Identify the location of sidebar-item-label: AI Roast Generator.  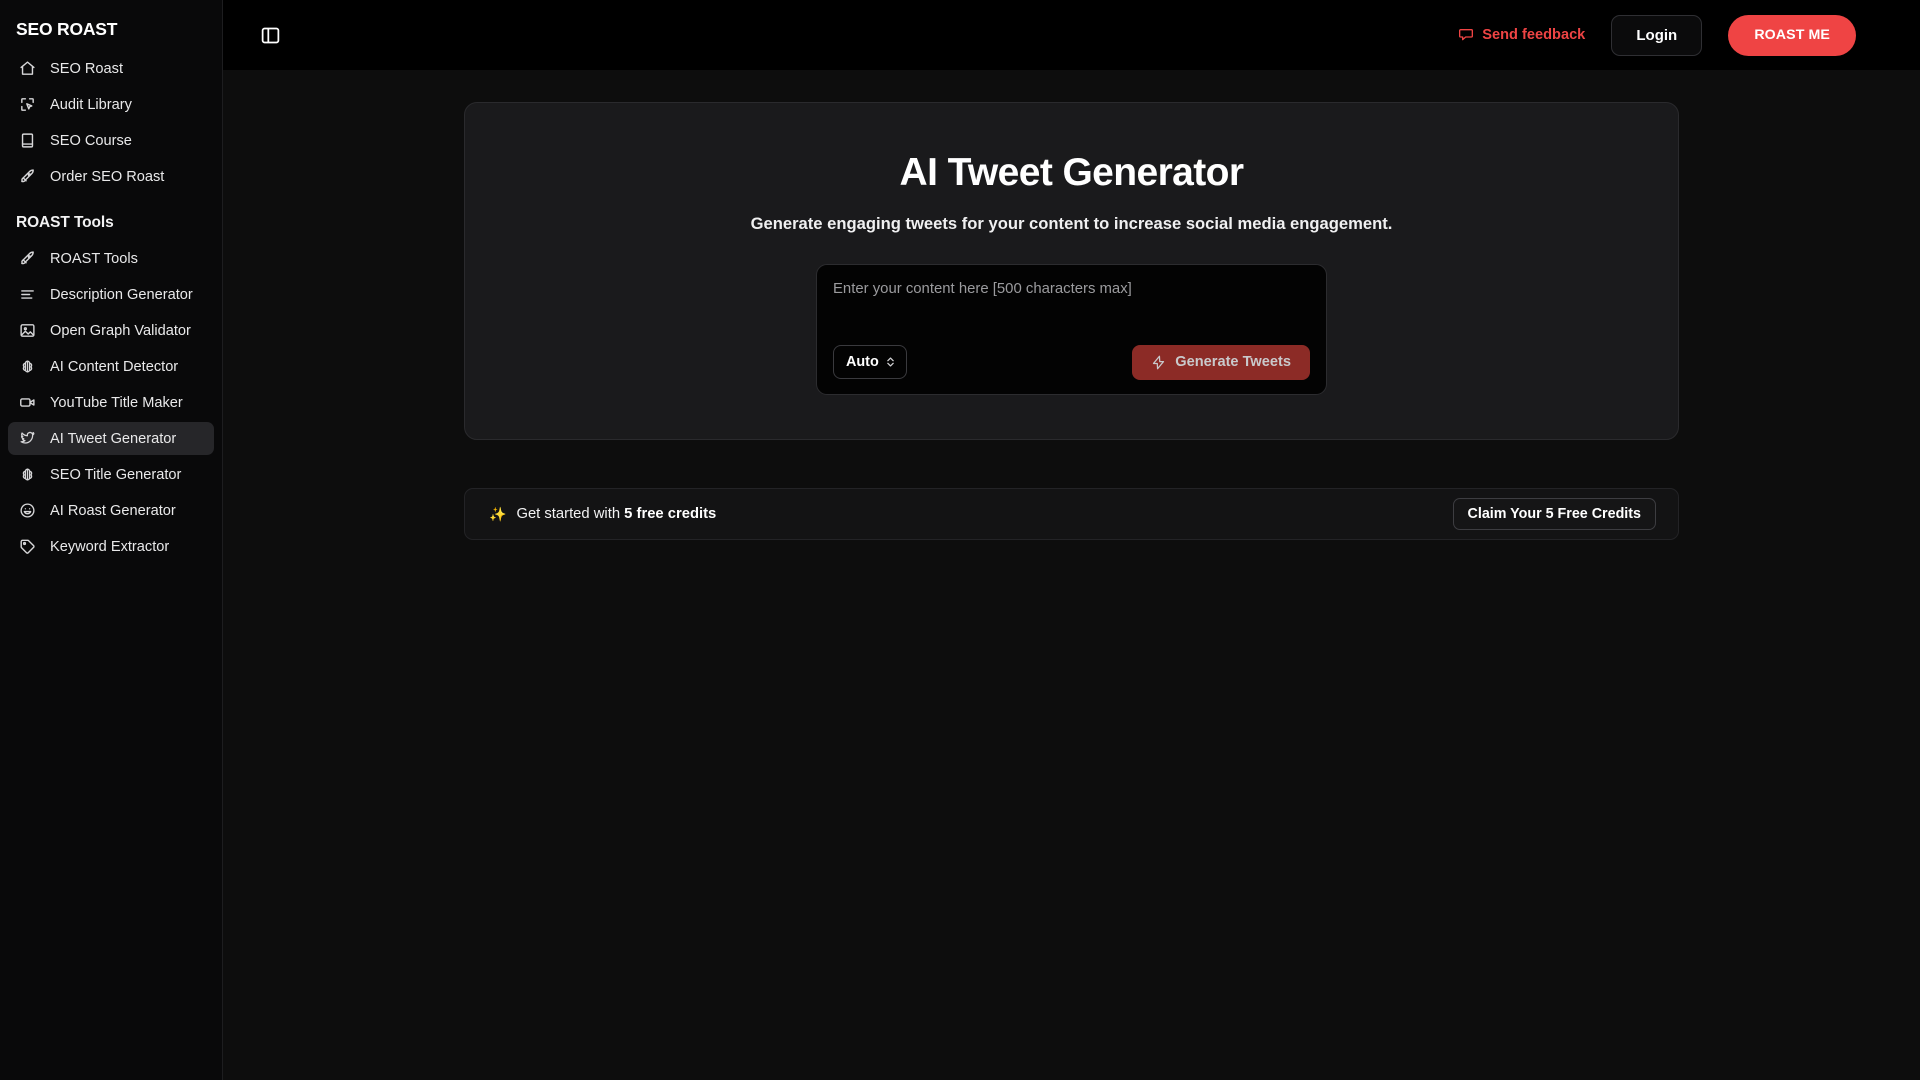
(113, 510).